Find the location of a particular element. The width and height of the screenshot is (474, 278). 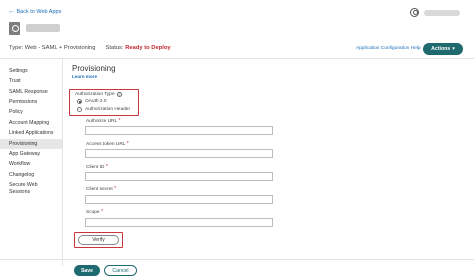

sidebar-item-linked-applications: Linked Applications is located at coordinates (31, 133).